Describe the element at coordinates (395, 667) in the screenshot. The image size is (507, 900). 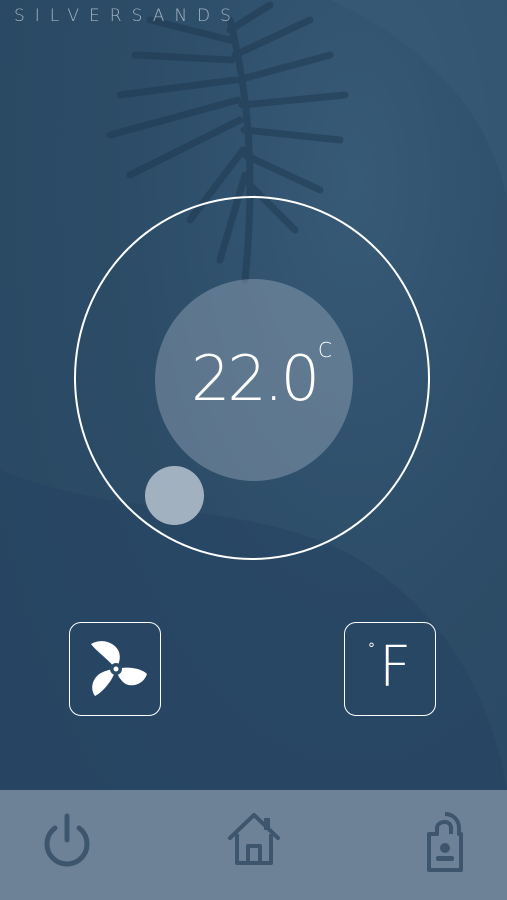
I see `unit-toggle-label: F` at that location.